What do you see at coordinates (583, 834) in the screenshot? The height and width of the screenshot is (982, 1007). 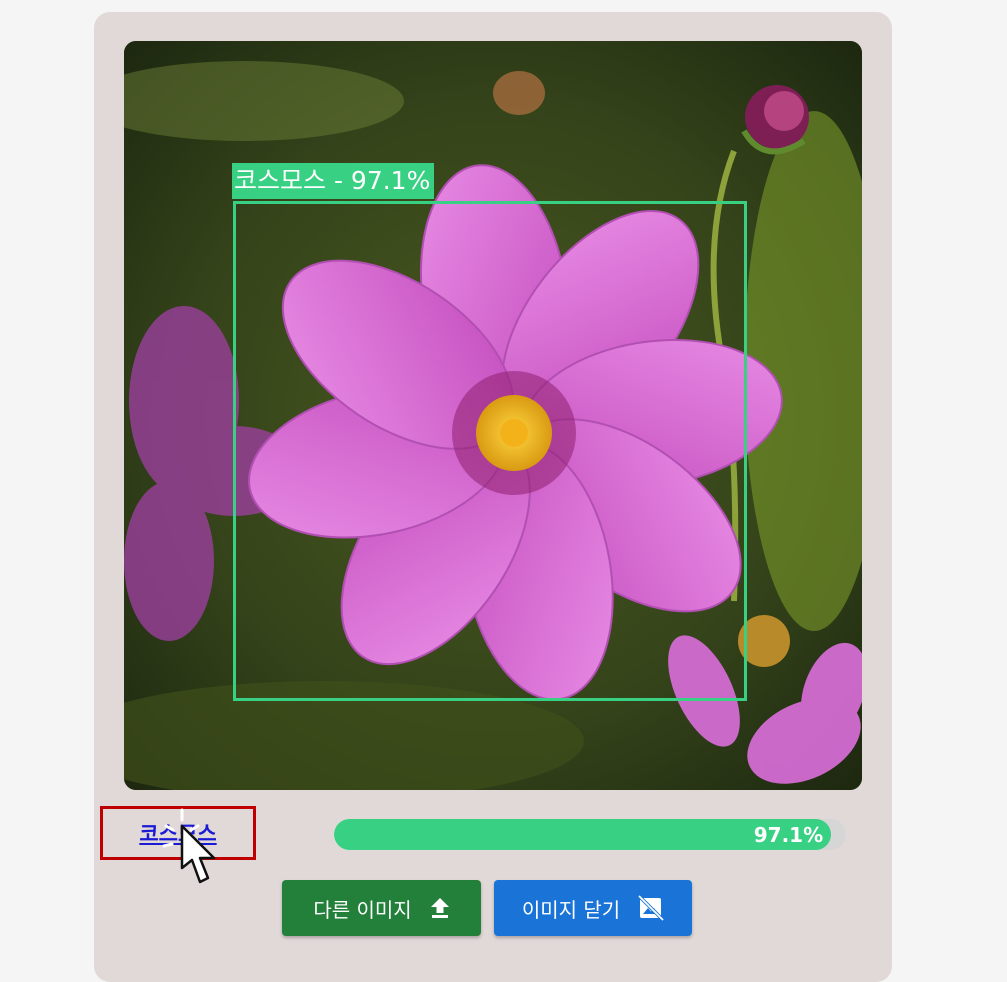 I see `confidence-progress-fill: 97.1%` at bounding box center [583, 834].